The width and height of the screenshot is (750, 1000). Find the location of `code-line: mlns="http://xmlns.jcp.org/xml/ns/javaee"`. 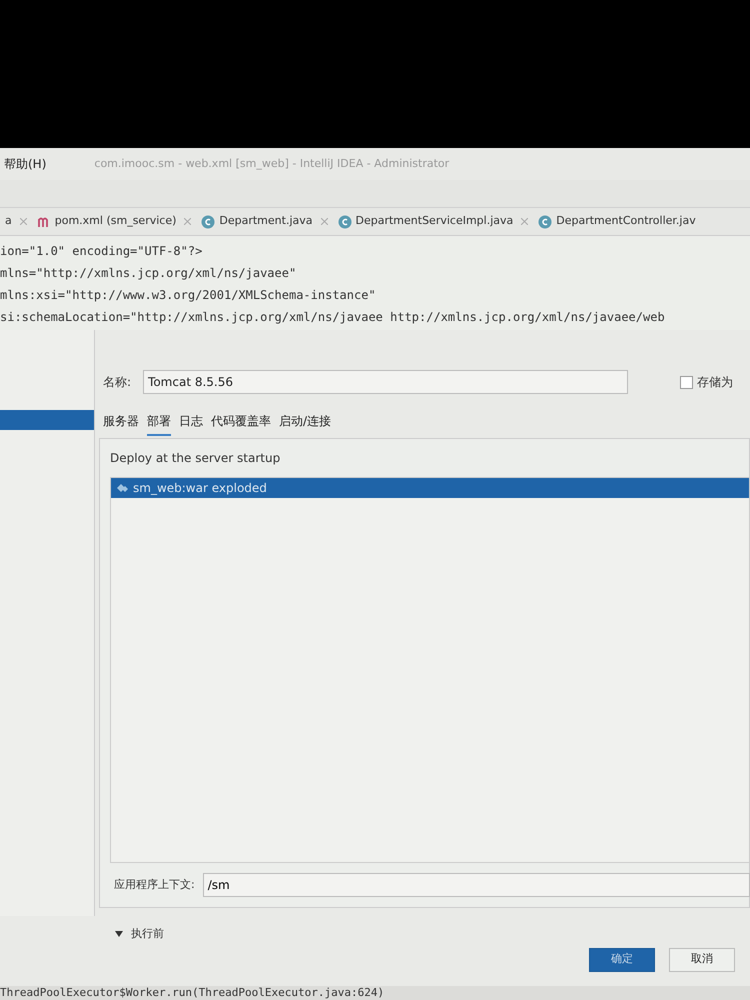

code-line: mlns="http://xmlns.jcp.org/xml/ns/javaee" is located at coordinates (149, 273).